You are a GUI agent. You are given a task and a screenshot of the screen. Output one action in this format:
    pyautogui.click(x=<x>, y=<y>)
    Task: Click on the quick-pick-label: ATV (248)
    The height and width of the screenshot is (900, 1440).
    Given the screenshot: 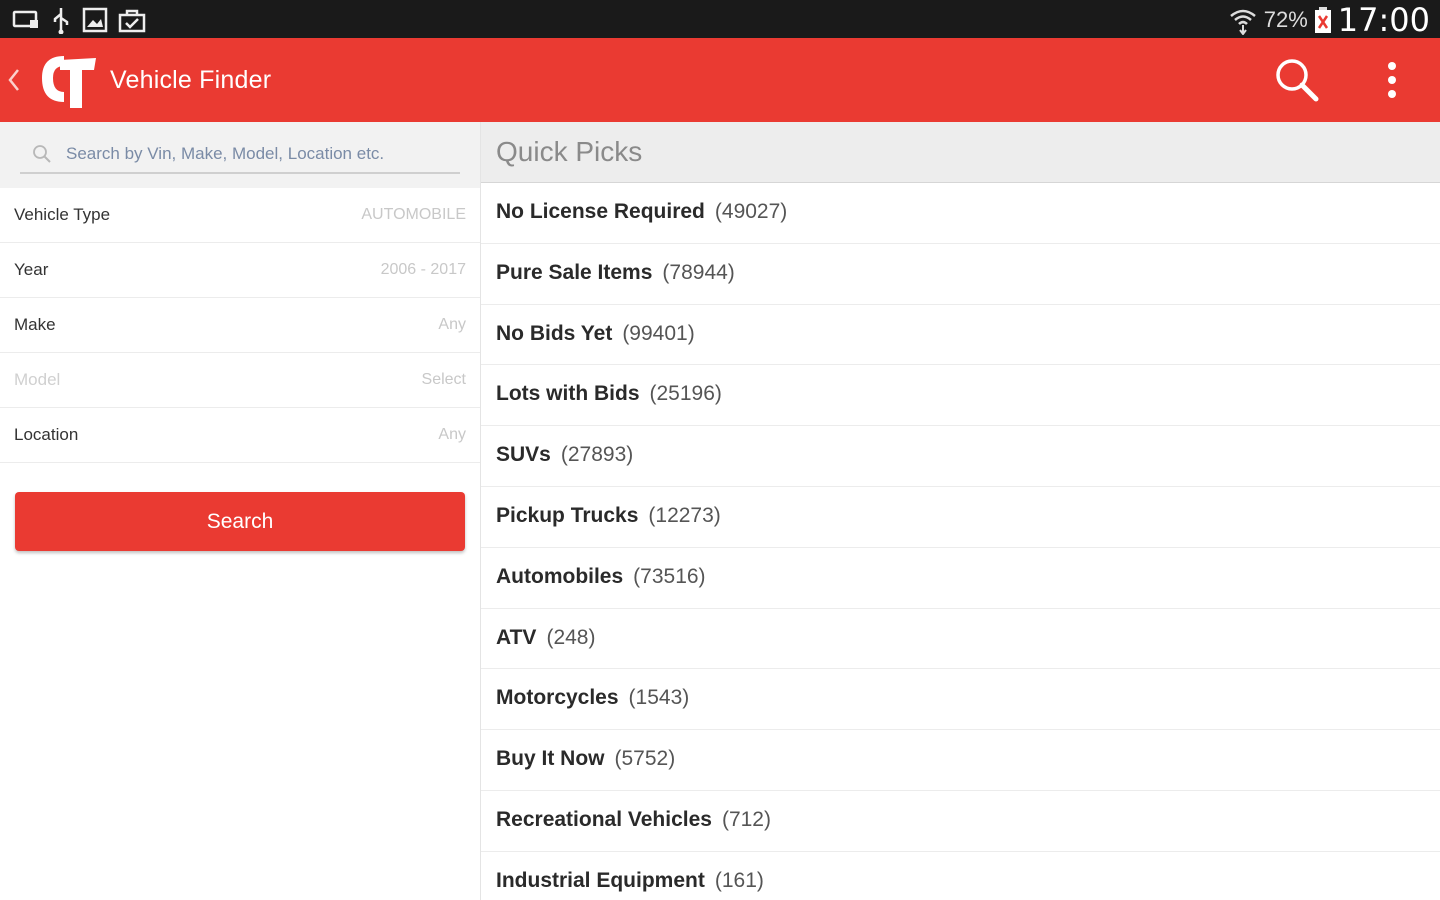 What is the action you would take?
    pyautogui.click(x=545, y=638)
    